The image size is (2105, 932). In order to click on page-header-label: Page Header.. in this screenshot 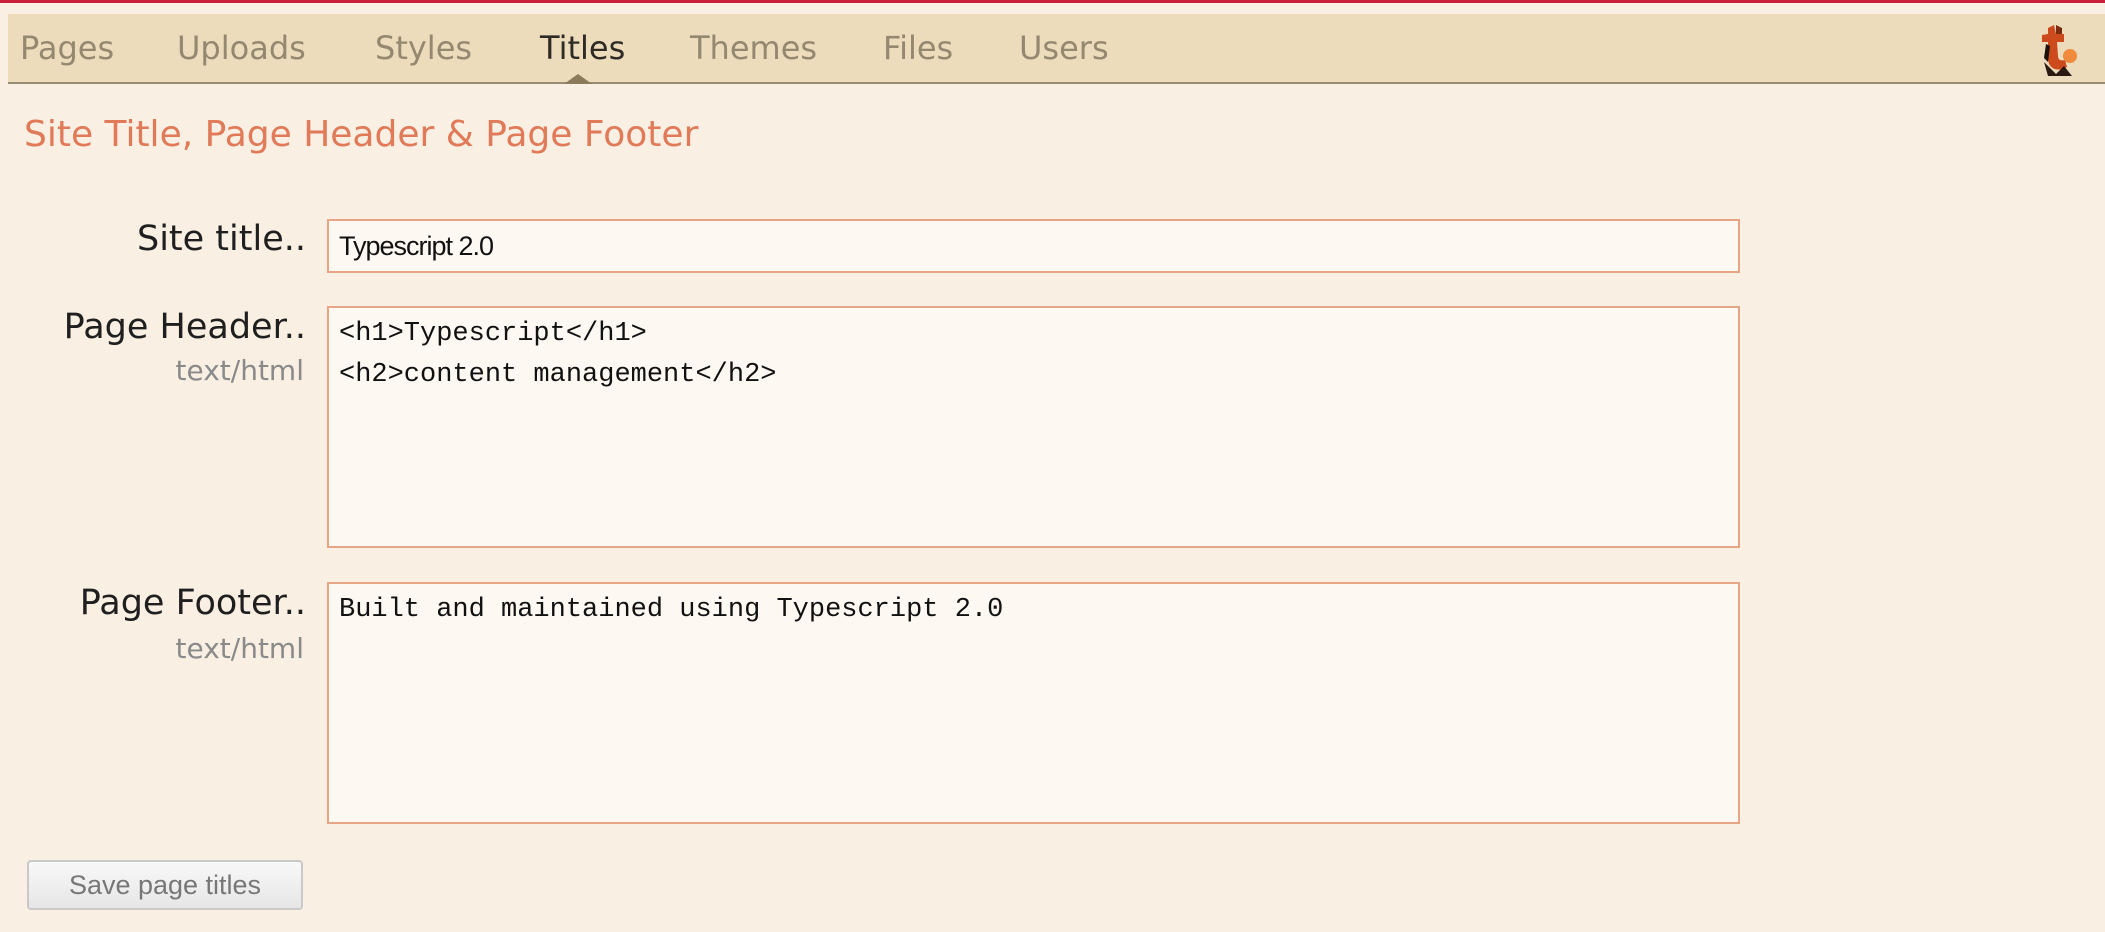, I will do `click(184, 327)`.